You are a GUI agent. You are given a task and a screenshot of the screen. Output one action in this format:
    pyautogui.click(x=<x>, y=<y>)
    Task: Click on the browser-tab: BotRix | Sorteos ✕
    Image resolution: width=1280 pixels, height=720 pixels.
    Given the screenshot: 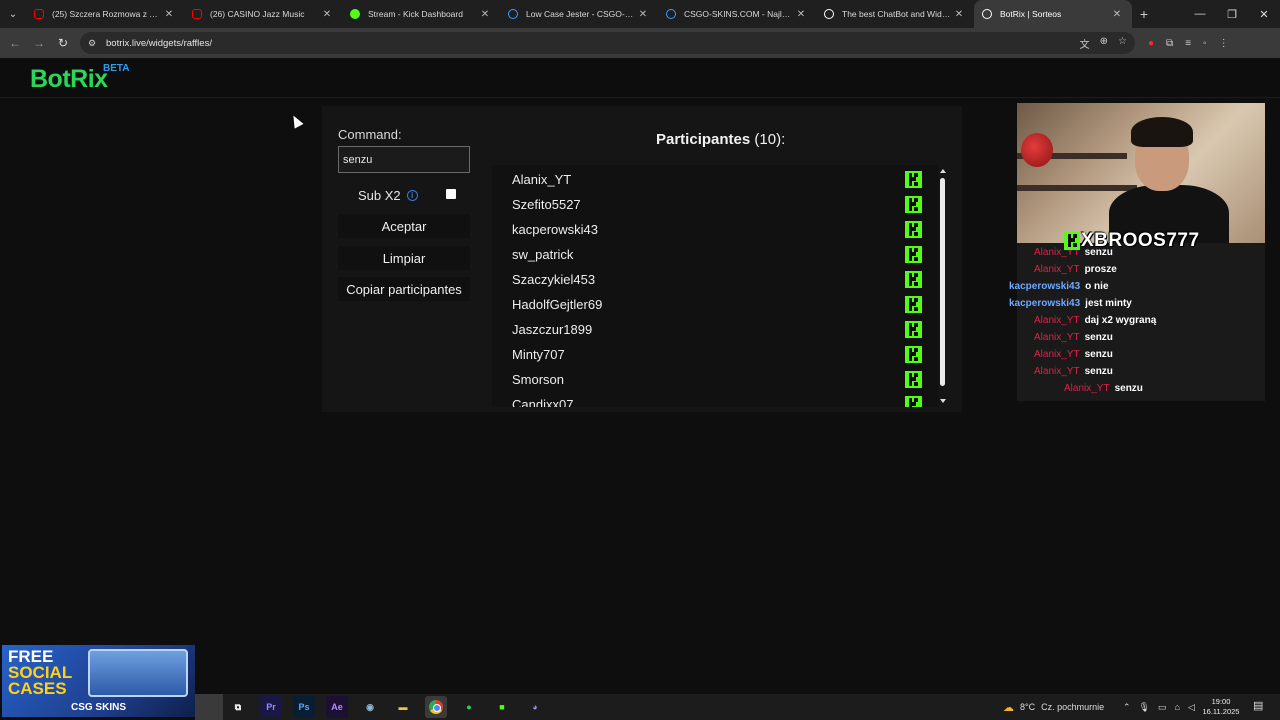 What is the action you would take?
    pyautogui.click(x=1053, y=14)
    